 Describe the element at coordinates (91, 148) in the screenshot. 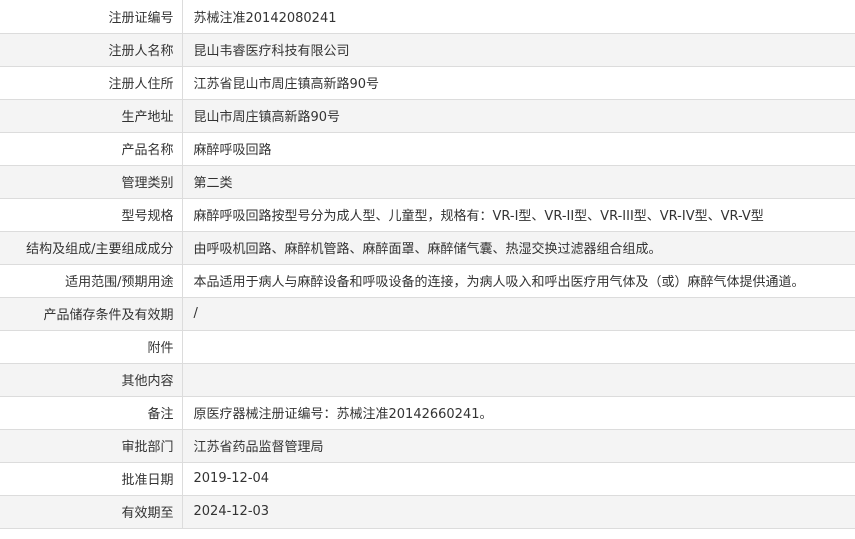

I see `field-label: 产品名称` at that location.